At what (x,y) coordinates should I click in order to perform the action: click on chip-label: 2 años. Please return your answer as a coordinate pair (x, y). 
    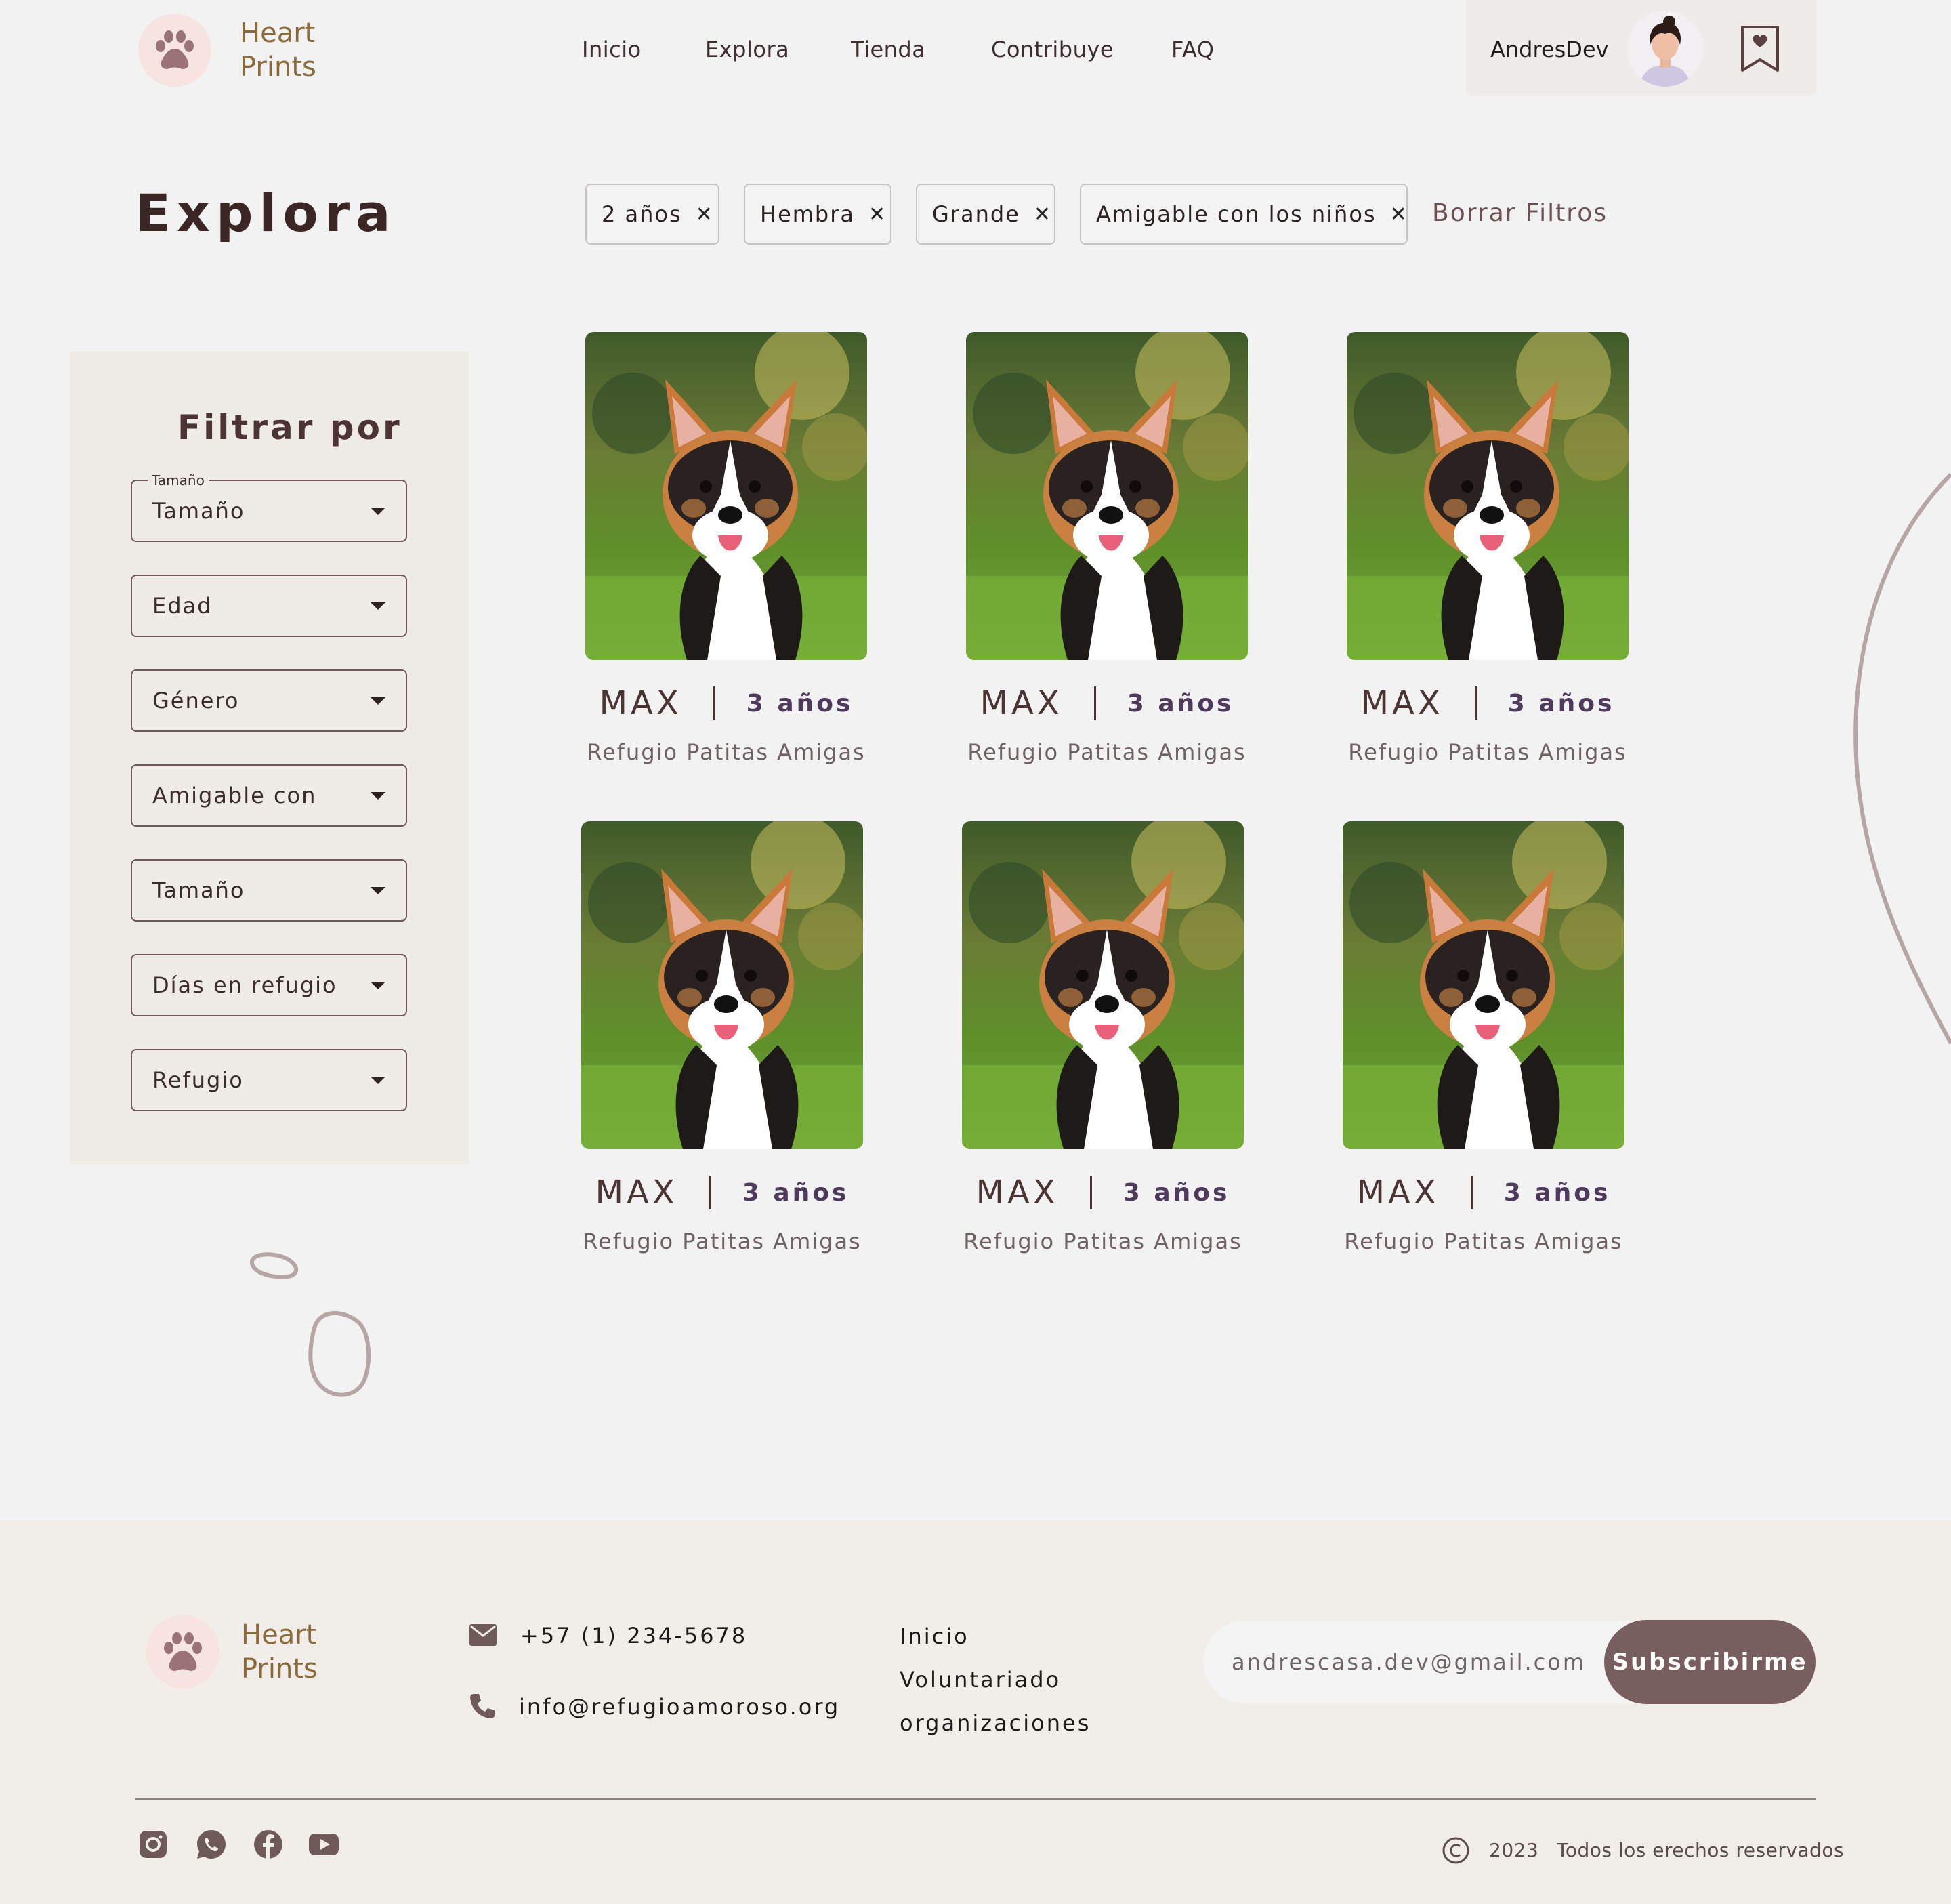
    Looking at the image, I should click on (642, 214).